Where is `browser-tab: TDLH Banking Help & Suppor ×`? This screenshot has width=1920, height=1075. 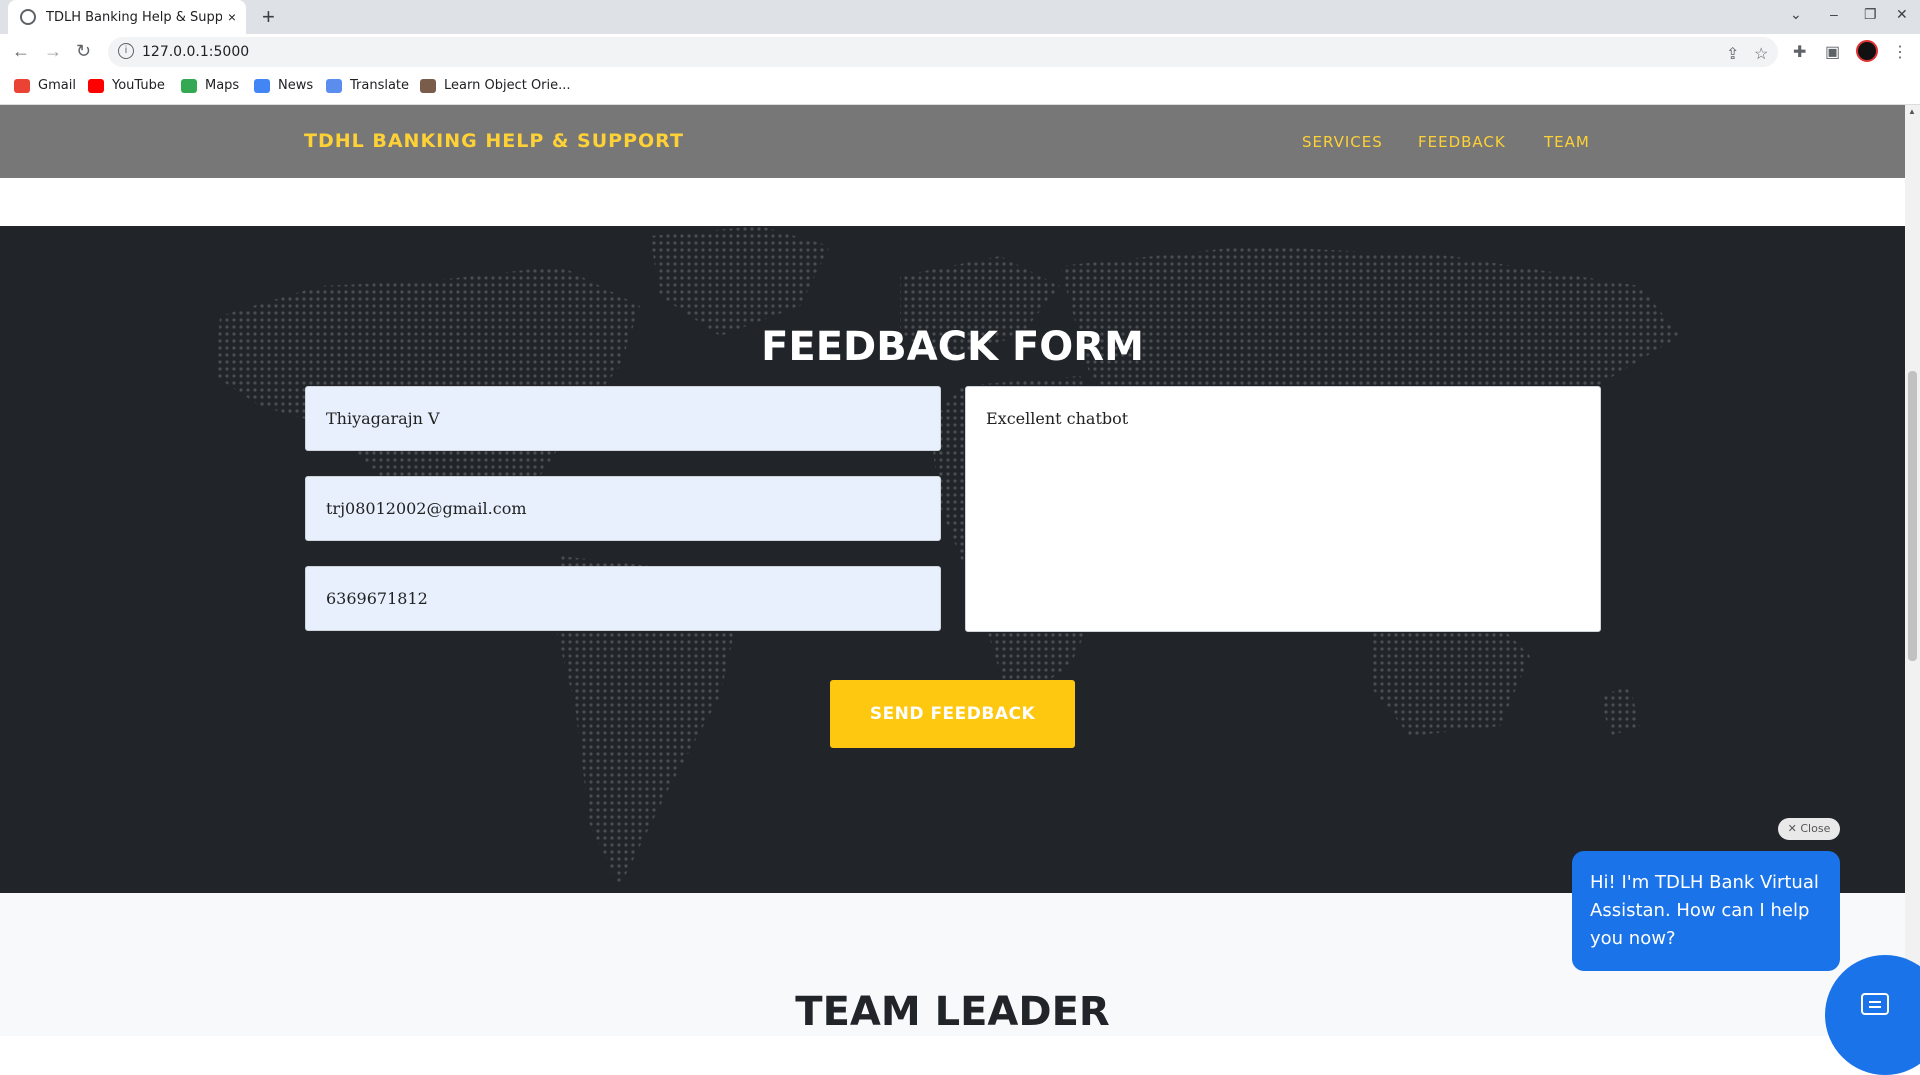
browser-tab: TDLH Banking Help & Suppor × is located at coordinates (127, 17).